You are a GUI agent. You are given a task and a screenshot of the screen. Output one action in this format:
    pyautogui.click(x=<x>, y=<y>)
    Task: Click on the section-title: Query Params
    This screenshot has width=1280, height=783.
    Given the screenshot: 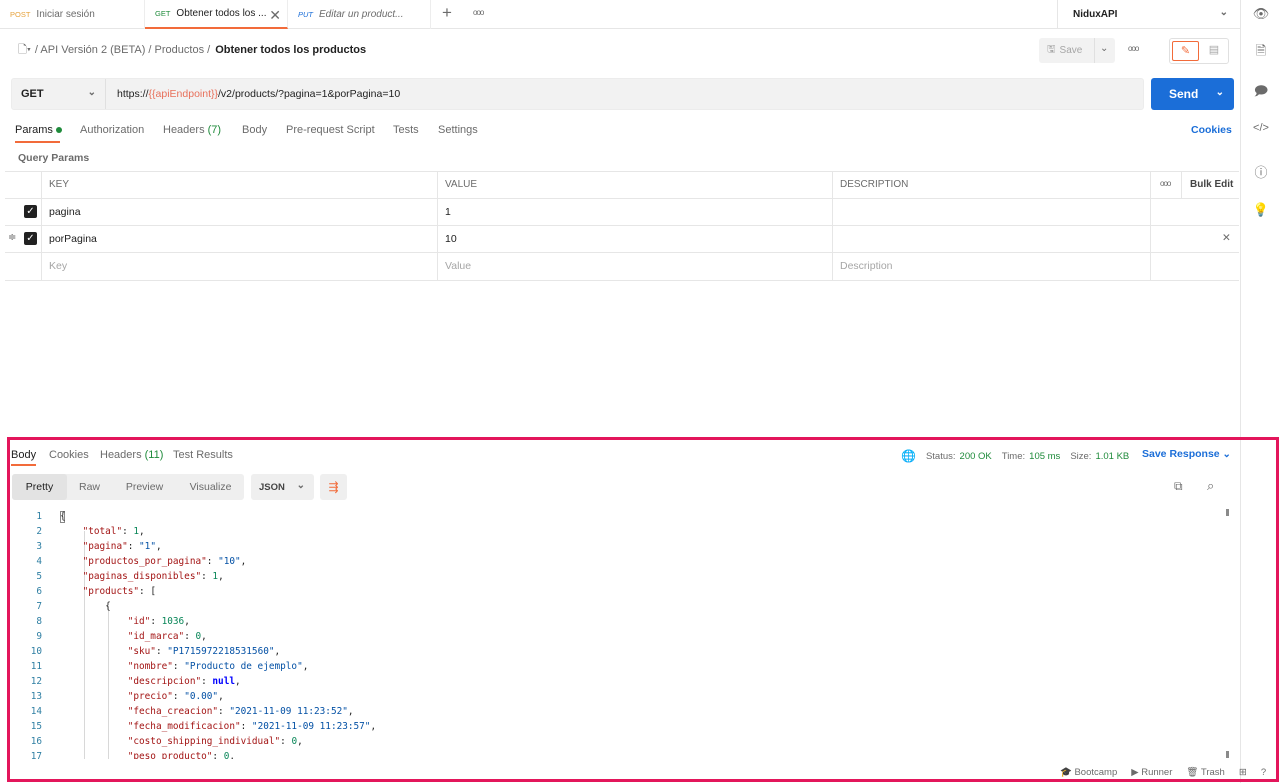 What is the action you would take?
    pyautogui.click(x=54, y=158)
    